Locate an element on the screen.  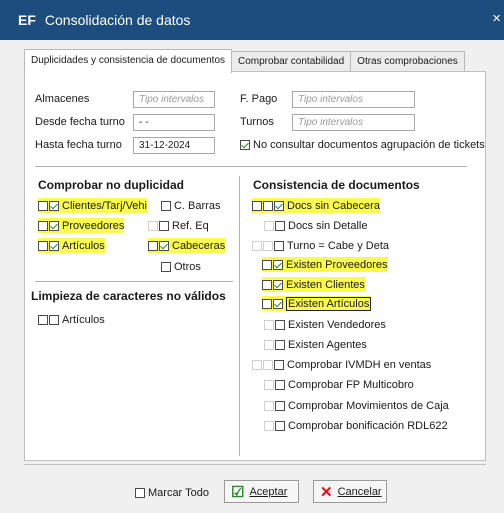
articulos-row: Artículos is located at coordinates (71, 245).